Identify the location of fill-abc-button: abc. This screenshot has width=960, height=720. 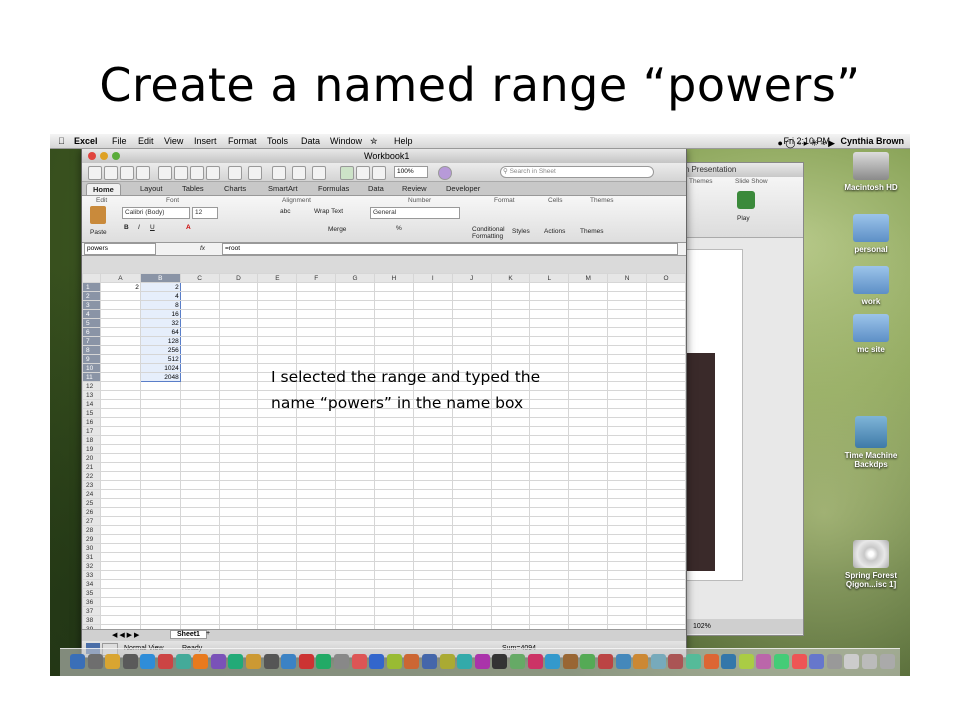
(285, 211).